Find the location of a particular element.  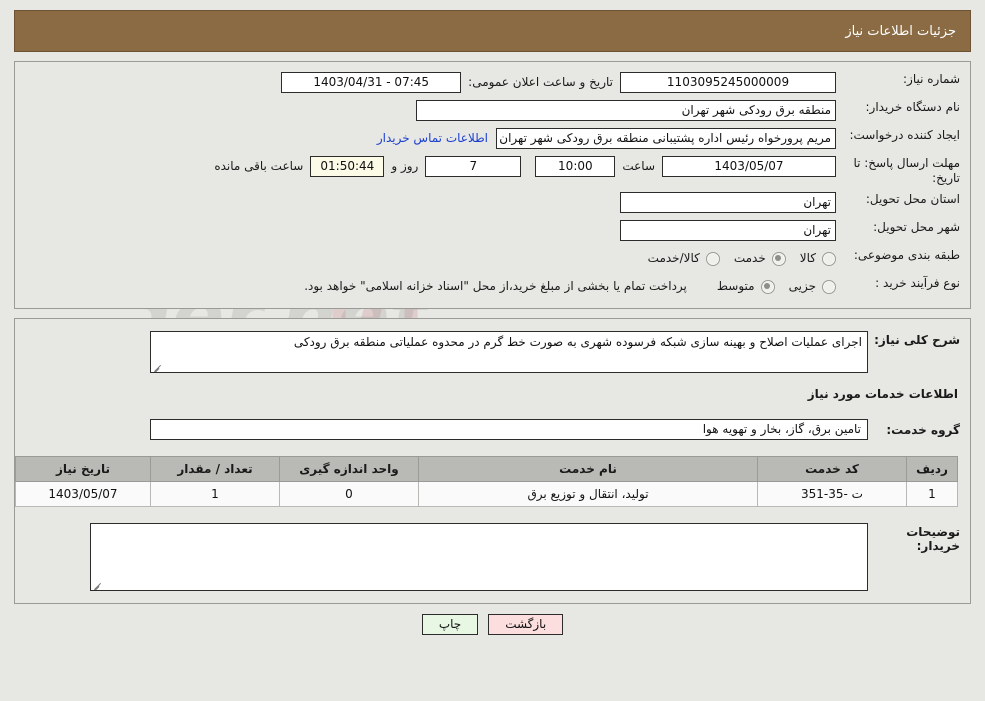

deadline-days-label: روز و is located at coordinates (405, 166).